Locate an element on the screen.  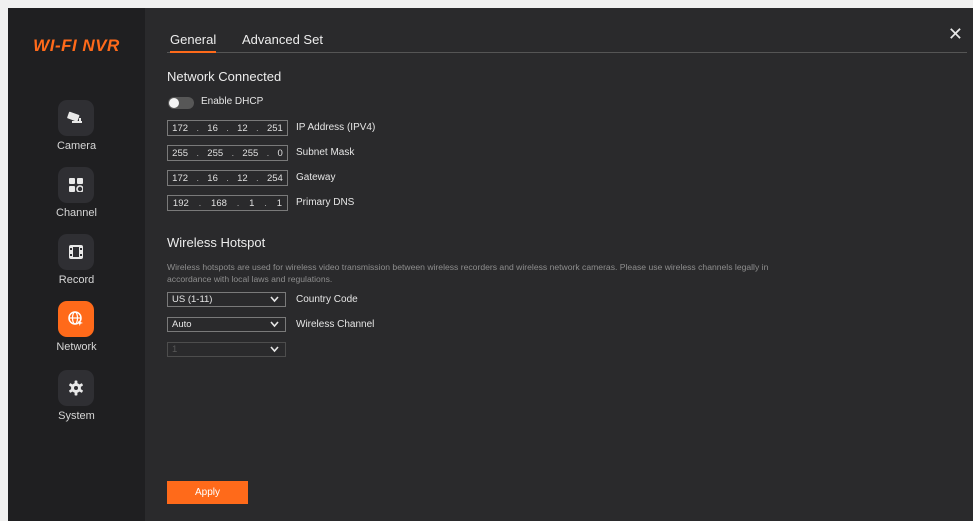
sidebar-item-camera: Camera is located at coordinates (76, 132).